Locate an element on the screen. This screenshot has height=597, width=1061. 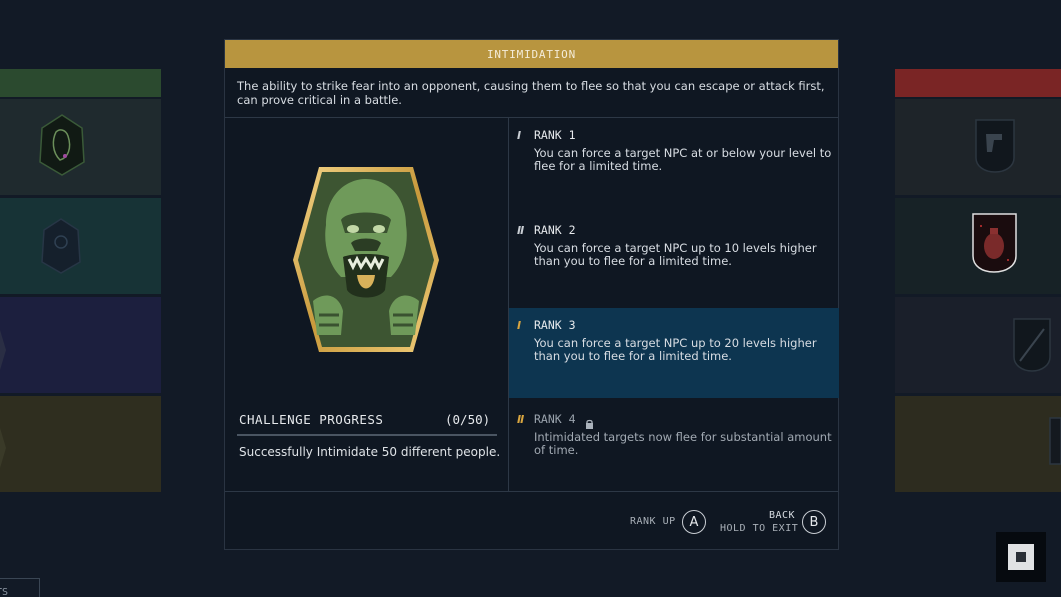
rank-2-pip-icon: II is located at coordinates (520, 230).